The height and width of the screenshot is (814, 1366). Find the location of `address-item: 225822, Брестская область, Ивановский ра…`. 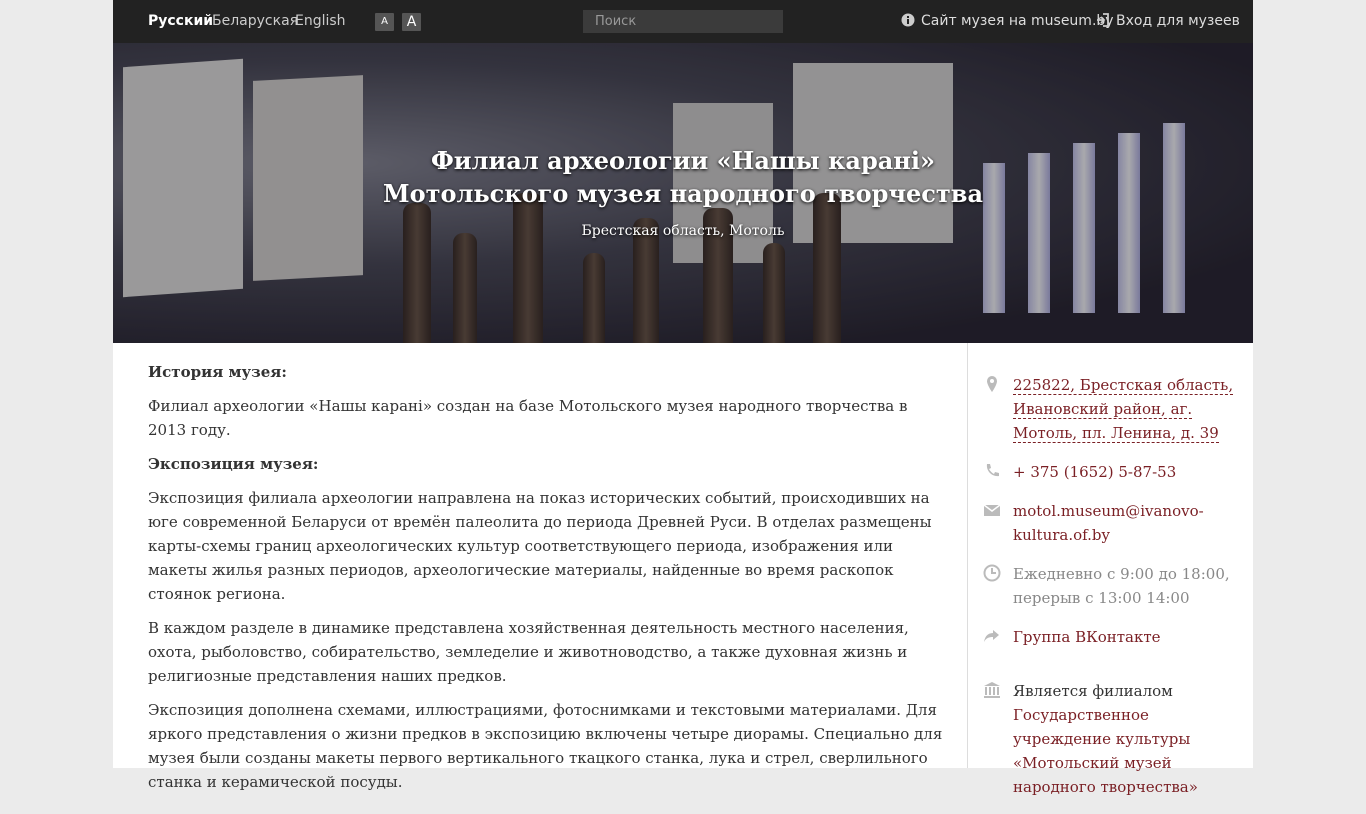

address-item: 225822, Брестская область, Ивановский ра… is located at coordinates (1115, 409).